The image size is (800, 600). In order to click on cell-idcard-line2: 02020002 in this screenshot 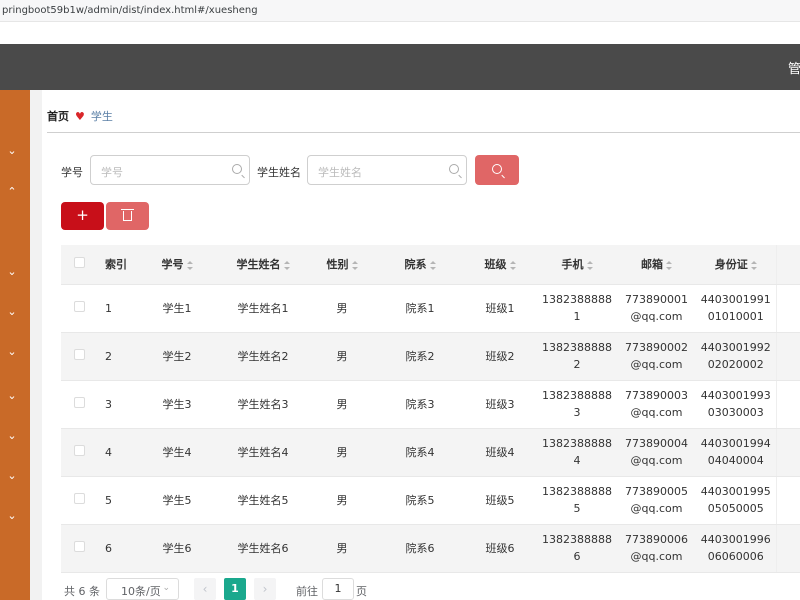, I will do `click(735, 364)`.